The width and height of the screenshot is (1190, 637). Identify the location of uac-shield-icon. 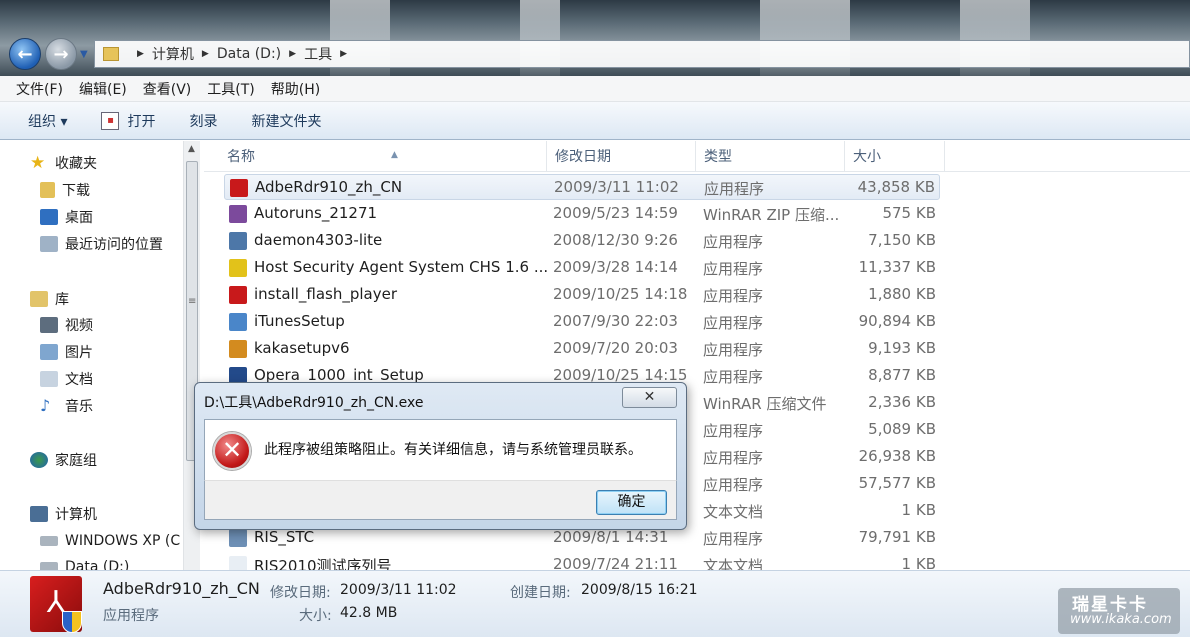
(72, 622).